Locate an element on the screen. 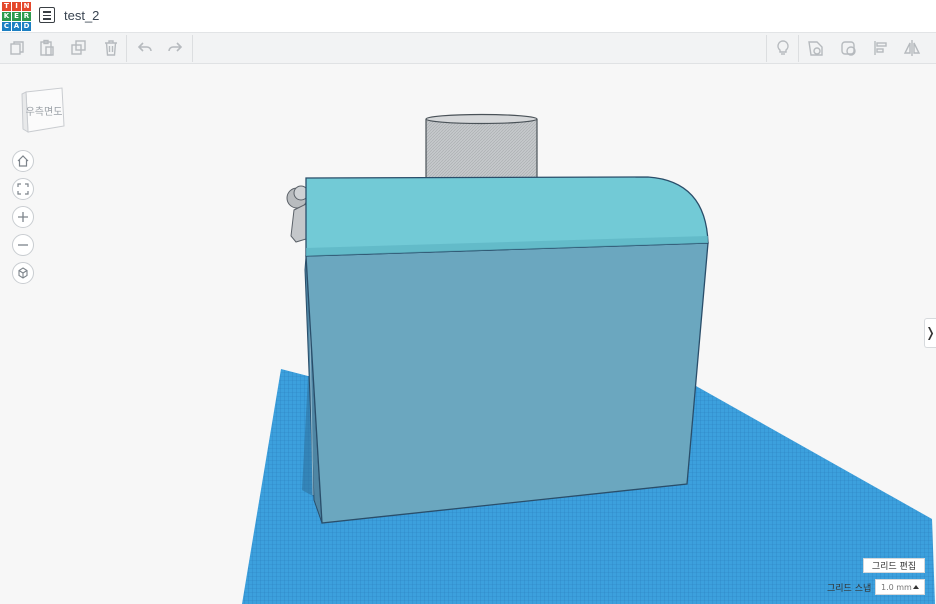 The height and width of the screenshot is (604, 936). caret-up-icon is located at coordinates (916, 587).